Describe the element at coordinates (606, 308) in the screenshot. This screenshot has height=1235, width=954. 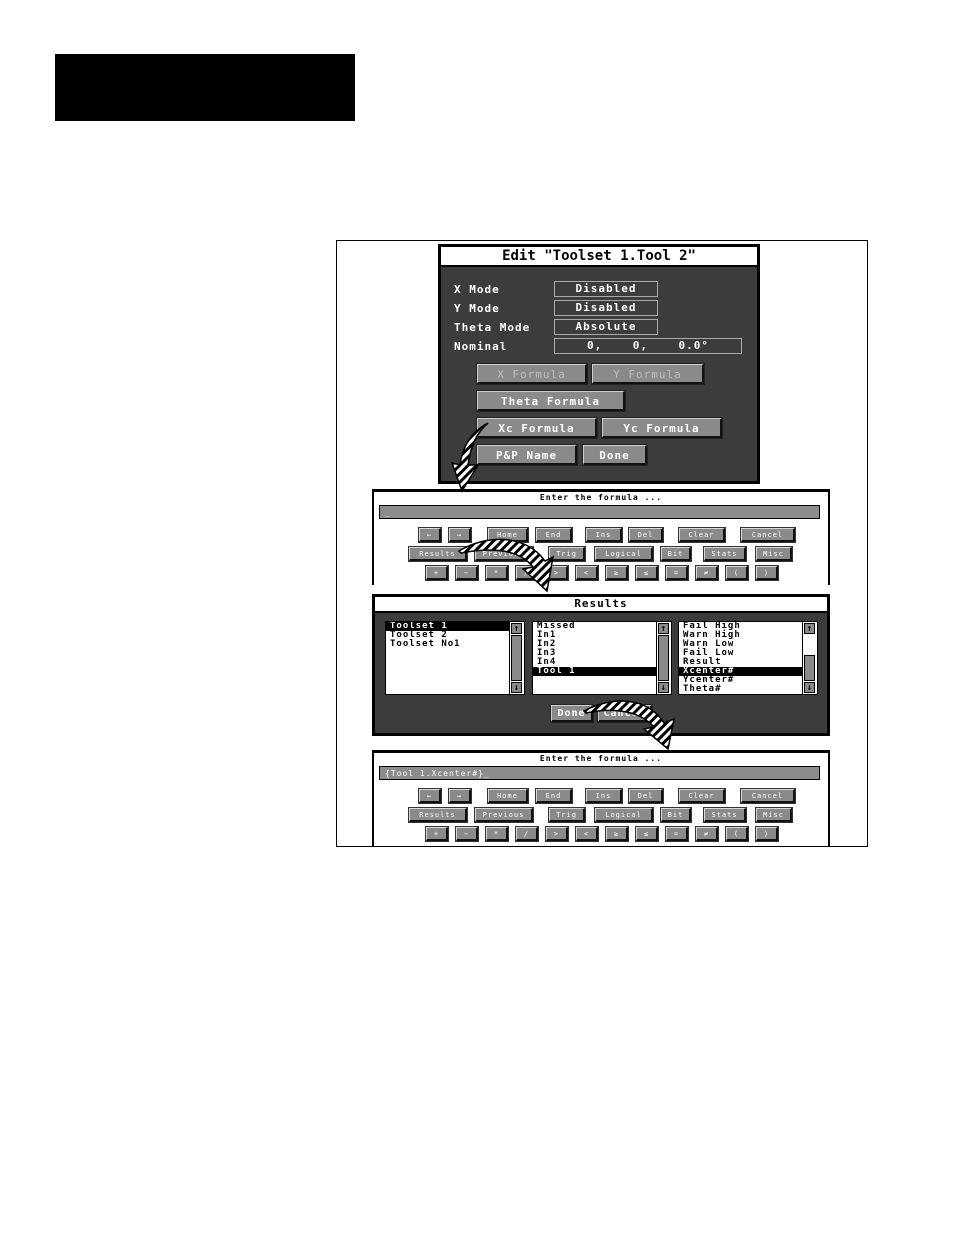
I see `y-mode-value: Disabled` at that location.